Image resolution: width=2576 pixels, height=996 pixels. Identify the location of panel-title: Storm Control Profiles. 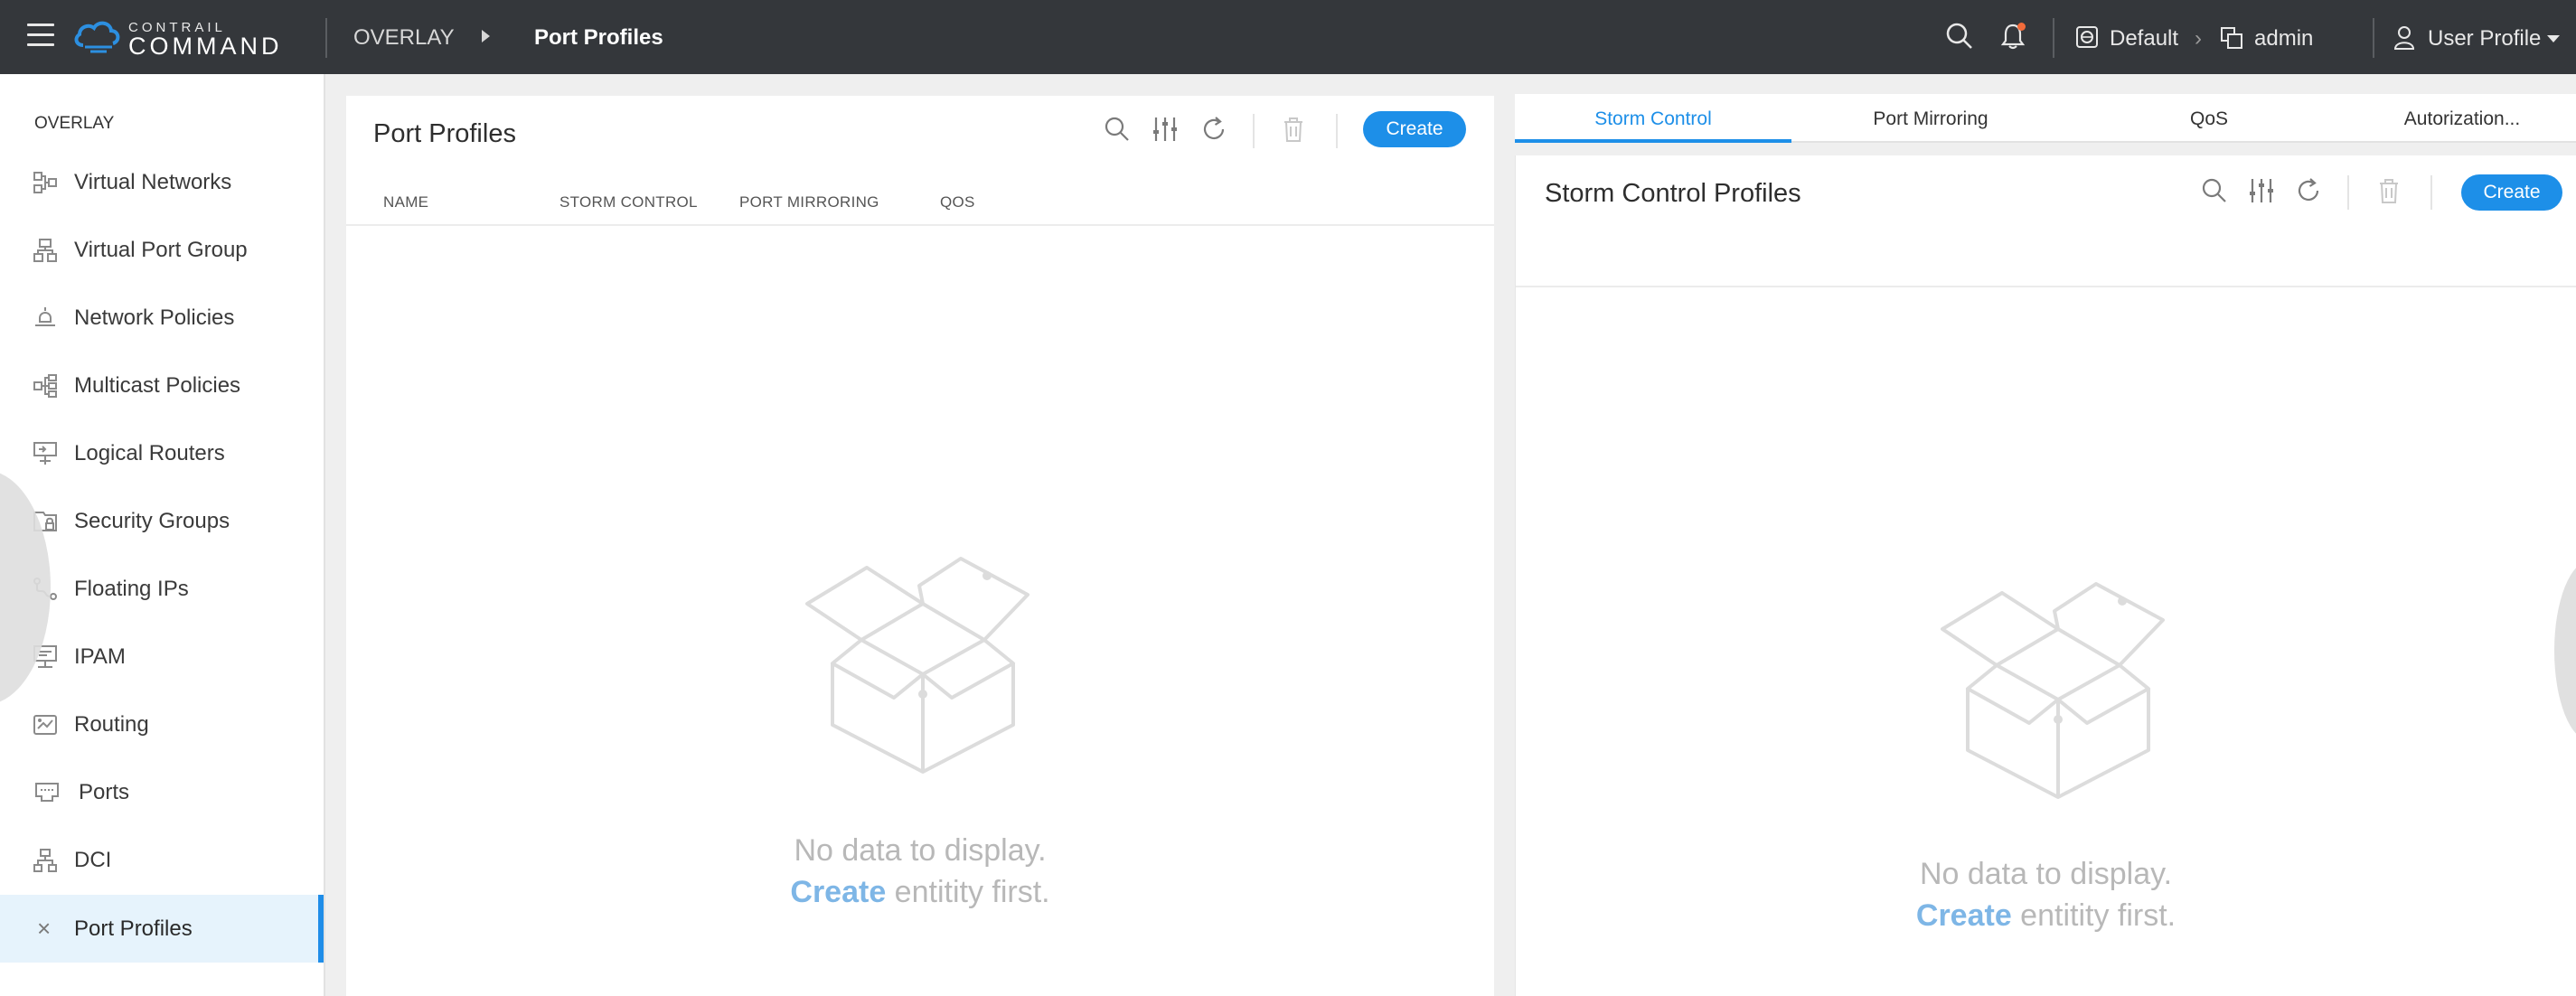
(1673, 193).